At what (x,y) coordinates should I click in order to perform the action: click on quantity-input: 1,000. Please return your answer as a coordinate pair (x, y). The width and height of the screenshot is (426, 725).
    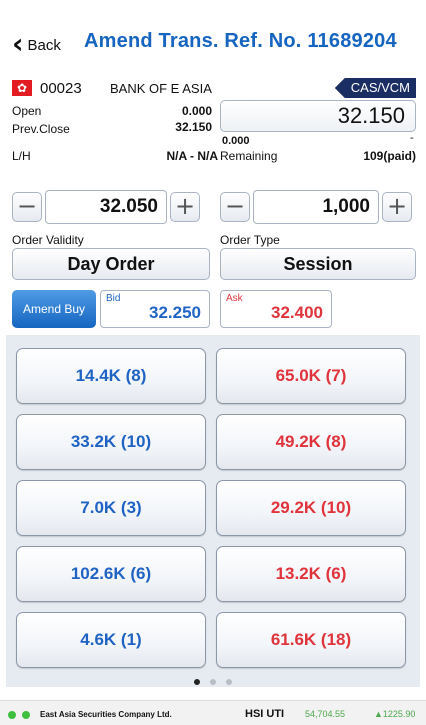
    Looking at the image, I should click on (316, 207).